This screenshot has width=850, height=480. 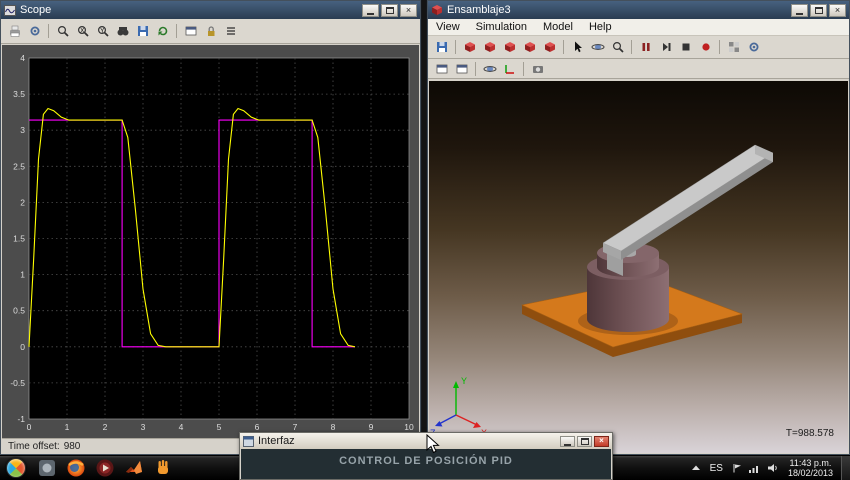 What do you see at coordinates (295, 427) in the screenshot?
I see `svg-text: 7` at bounding box center [295, 427].